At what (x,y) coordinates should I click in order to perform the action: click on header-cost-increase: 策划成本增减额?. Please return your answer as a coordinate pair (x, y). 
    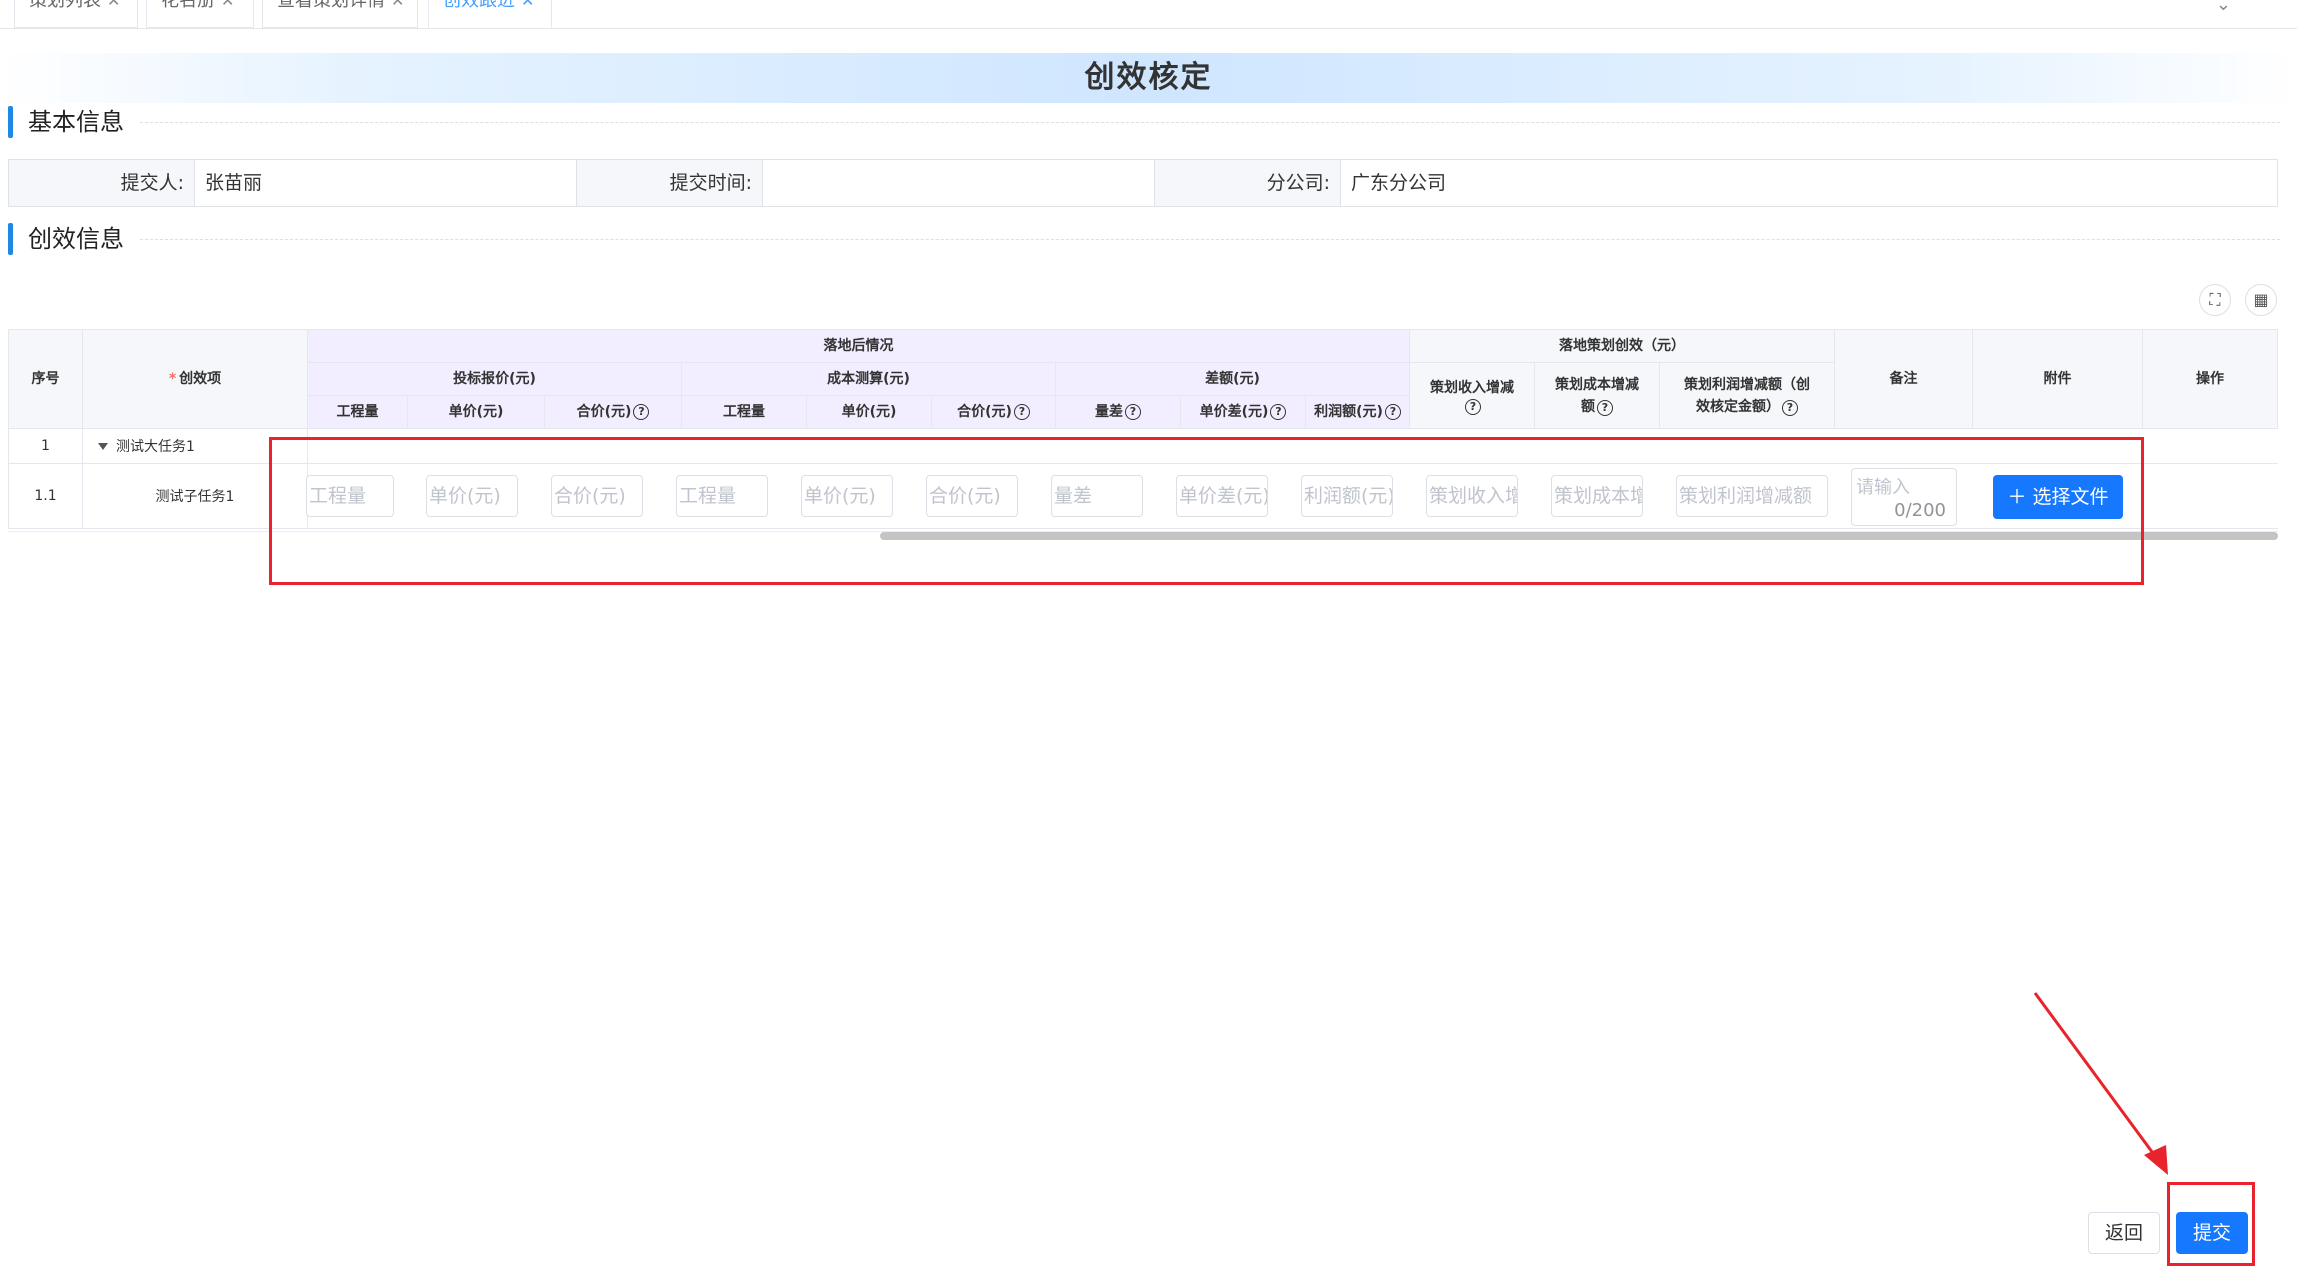
    Looking at the image, I should click on (1597, 396).